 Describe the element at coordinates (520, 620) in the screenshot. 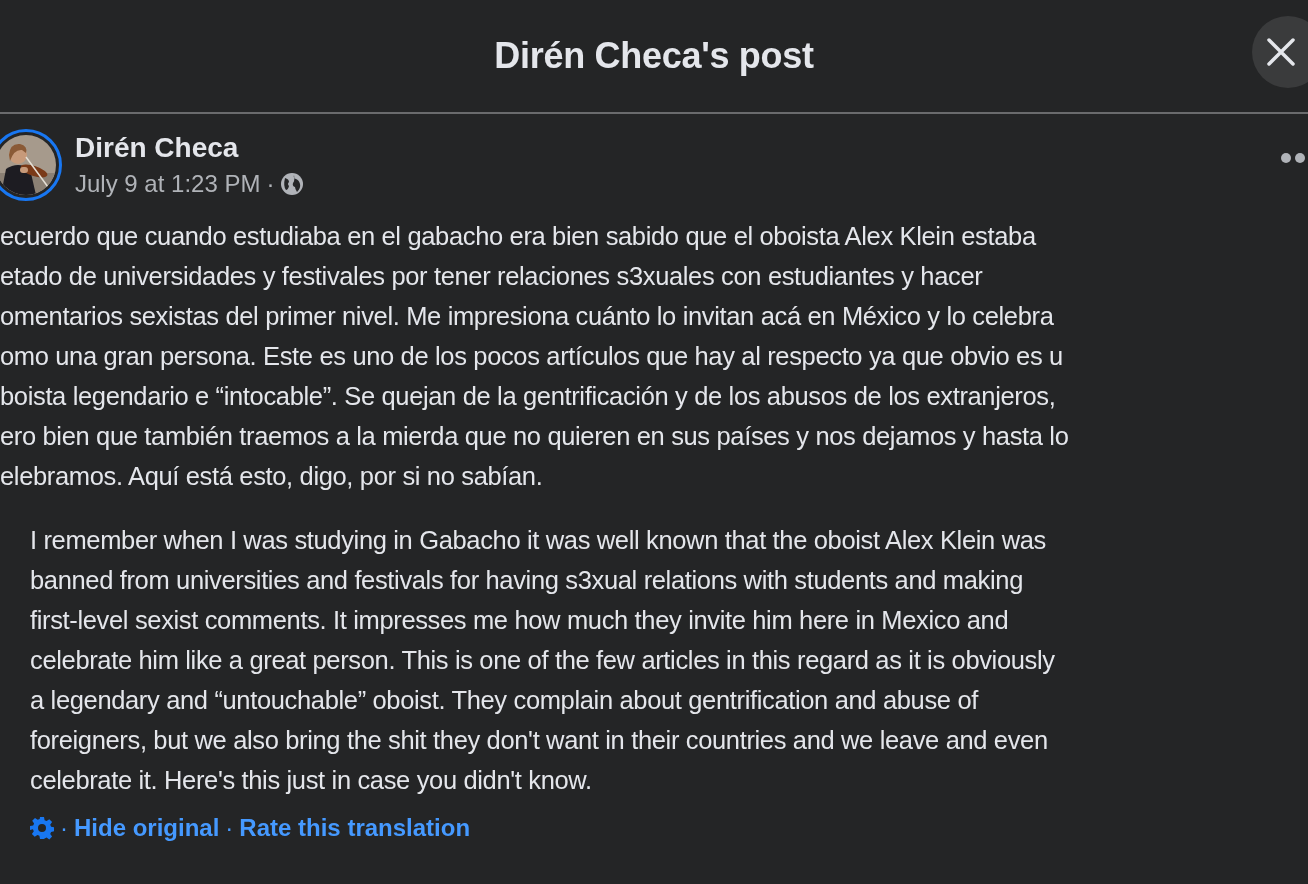

I see `translation-text-line: first-level sexist comments. It impresses me how much they invite him here in Mexico and` at that location.